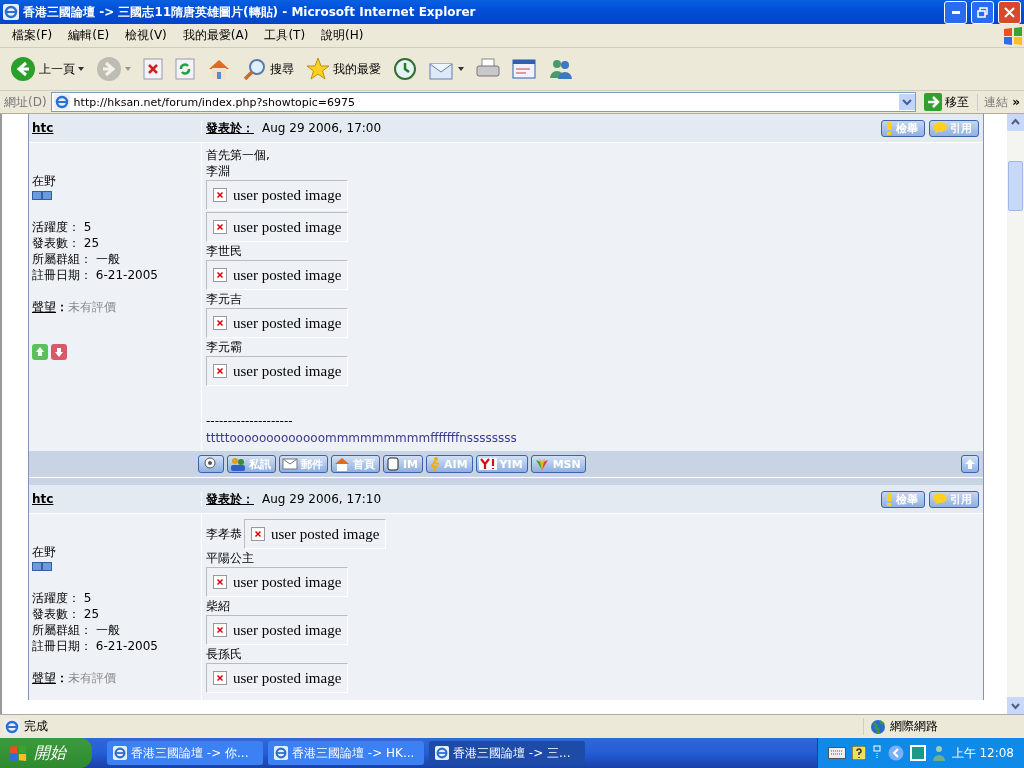  What do you see at coordinates (215, 35) in the screenshot?
I see `menu-item: 我的最愛(A)` at bounding box center [215, 35].